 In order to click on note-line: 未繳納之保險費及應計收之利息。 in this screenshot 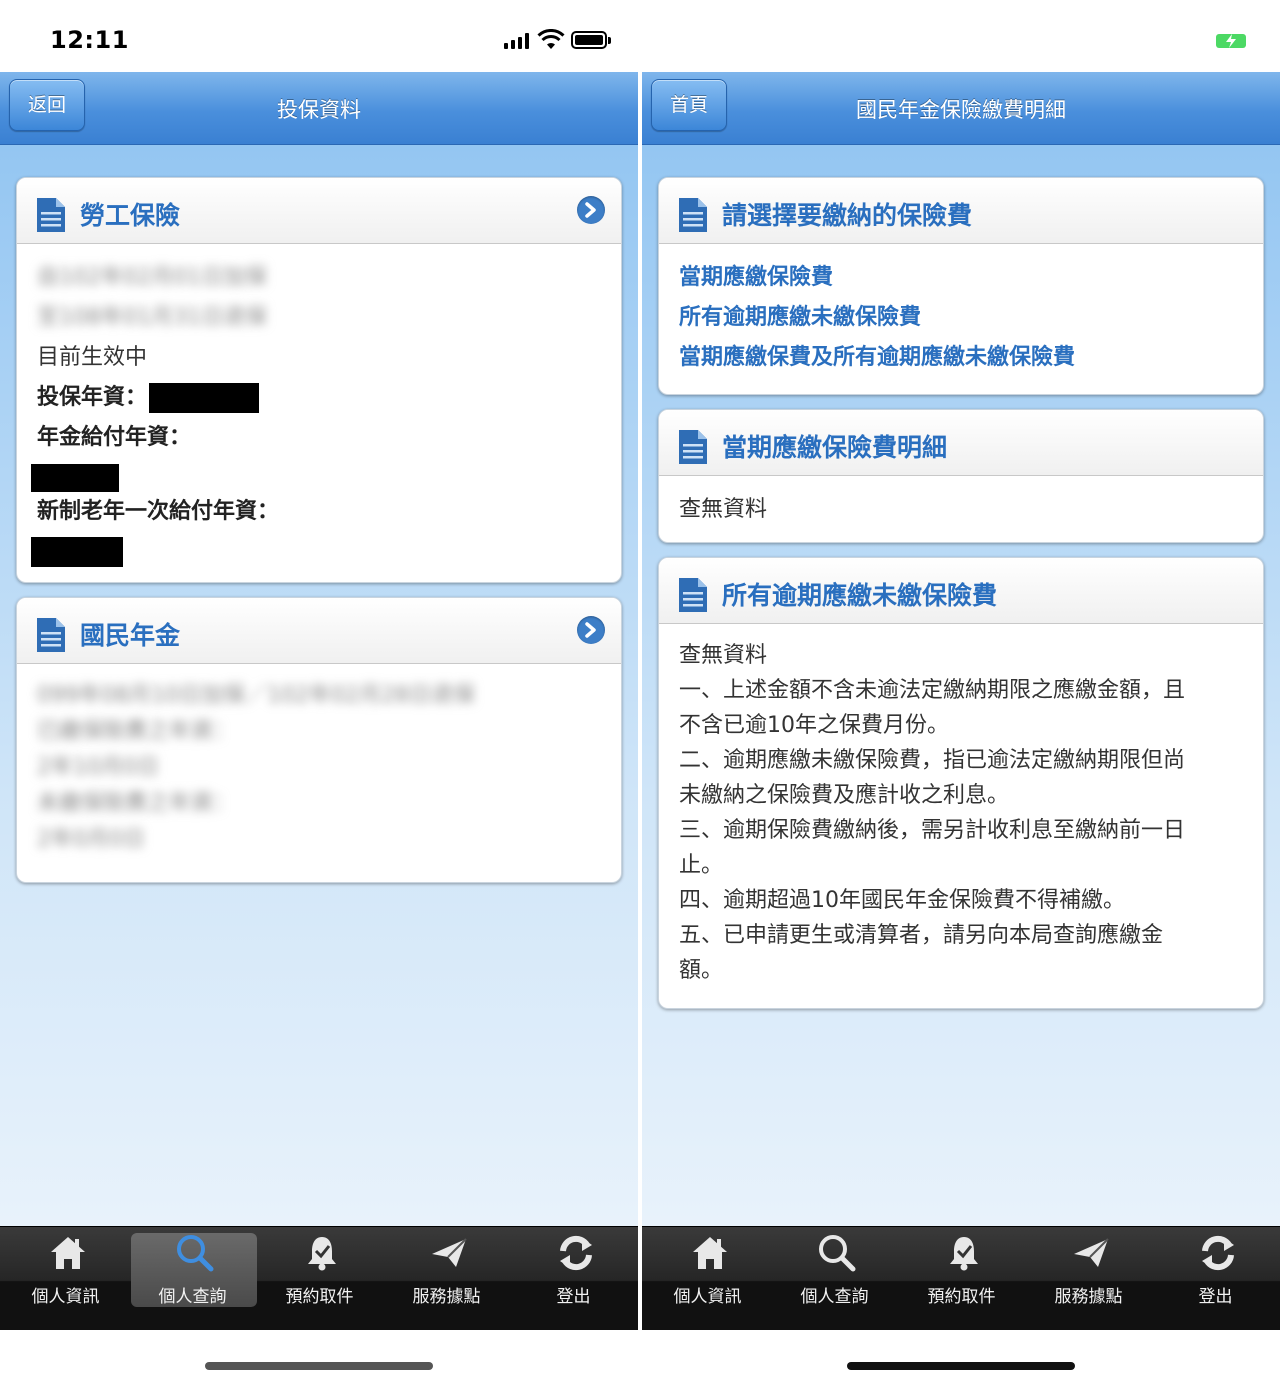, I will do `click(844, 795)`.